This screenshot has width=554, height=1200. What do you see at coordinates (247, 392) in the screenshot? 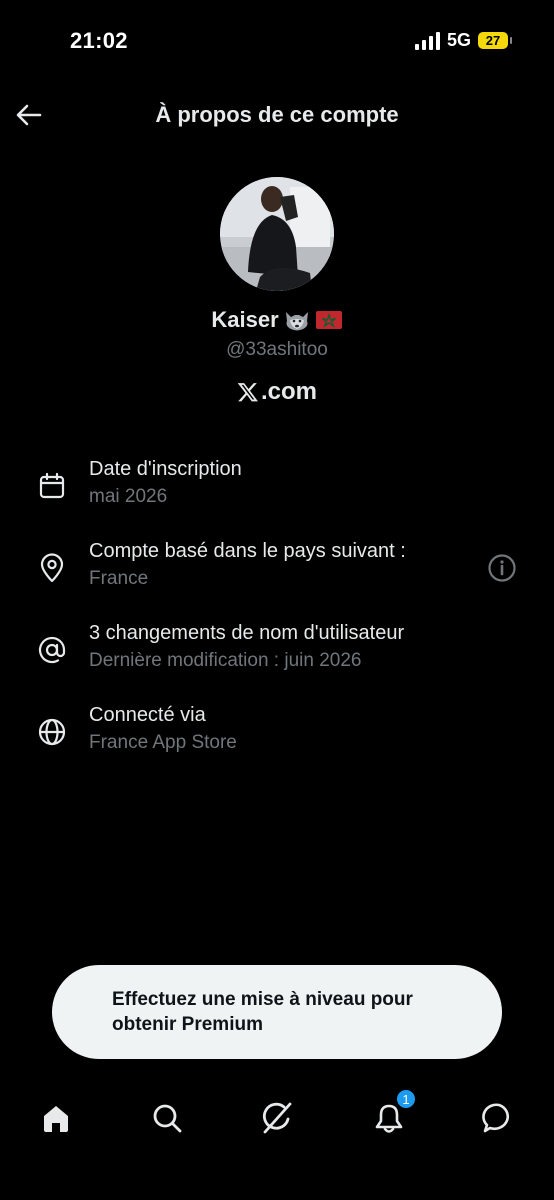
I see `x-logo-icon` at bounding box center [247, 392].